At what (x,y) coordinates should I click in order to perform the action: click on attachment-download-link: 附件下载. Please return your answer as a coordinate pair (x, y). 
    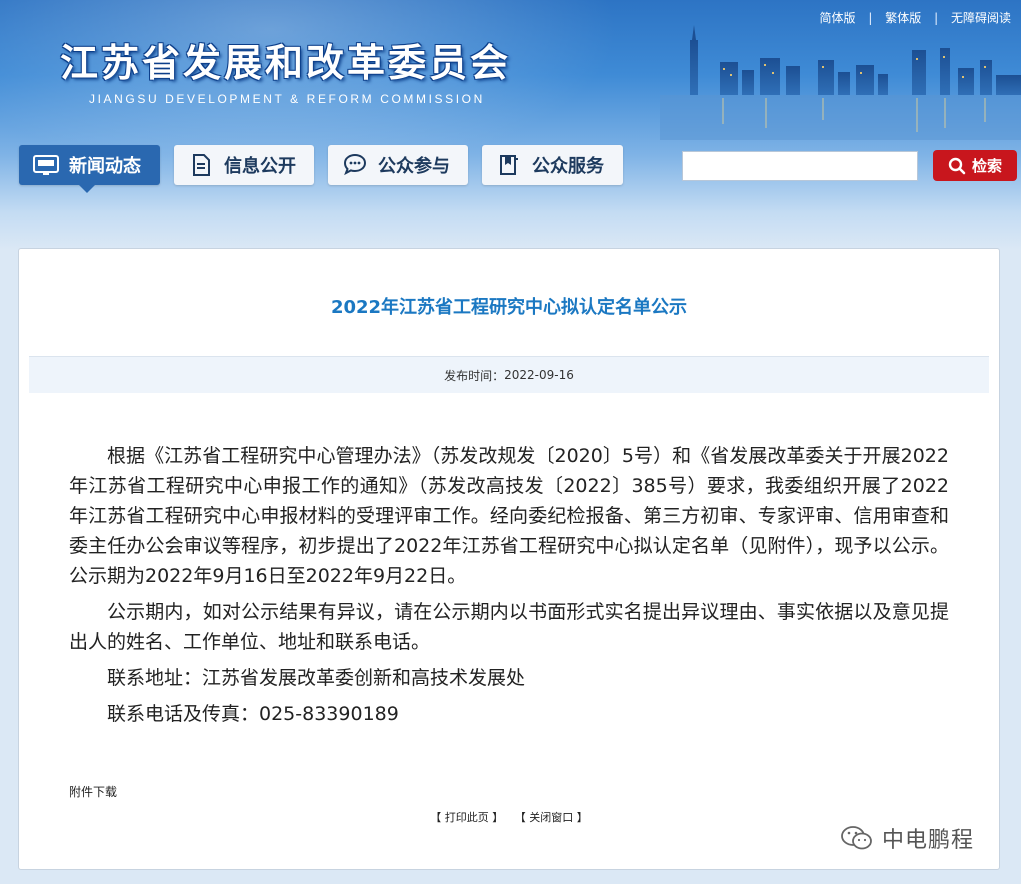
    Looking at the image, I should click on (93, 791).